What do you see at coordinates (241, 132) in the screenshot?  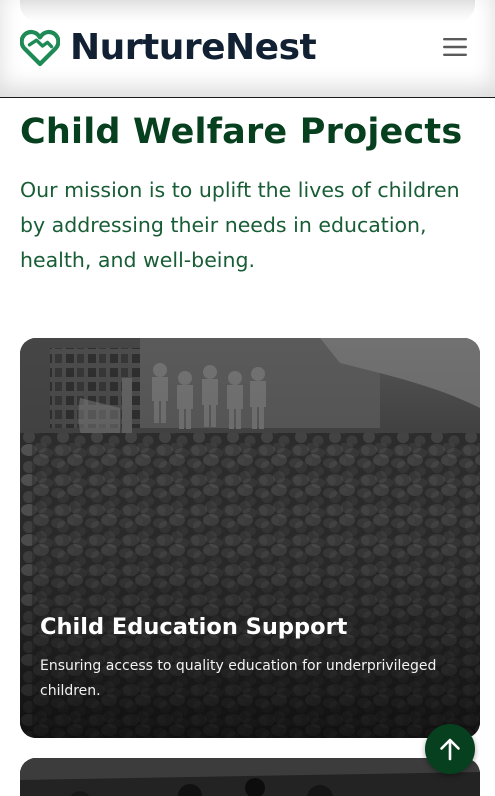 I see `page-title: Child Welfare Projects` at bounding box center [241, 132].